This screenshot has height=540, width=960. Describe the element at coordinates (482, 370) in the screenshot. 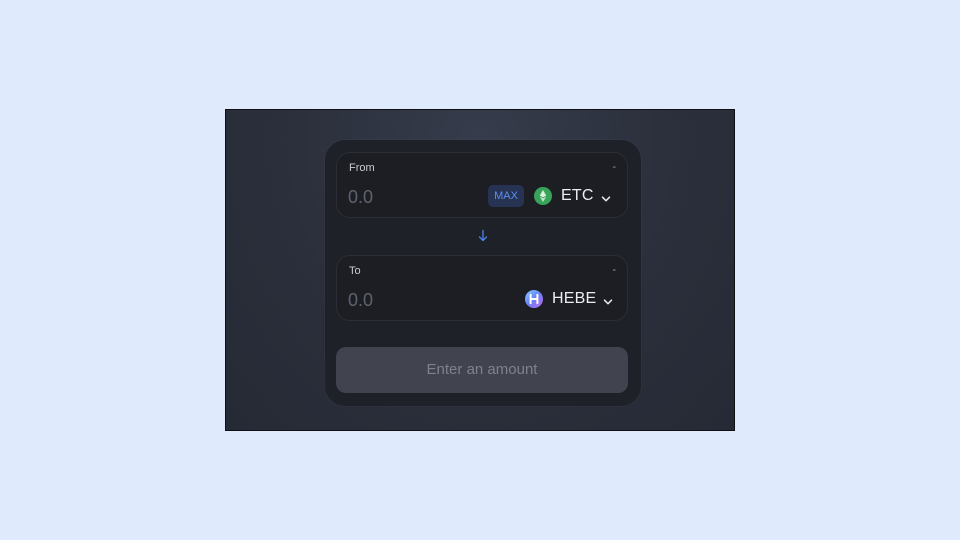

I see `enter-amount-button: Enter an amount` at that location.